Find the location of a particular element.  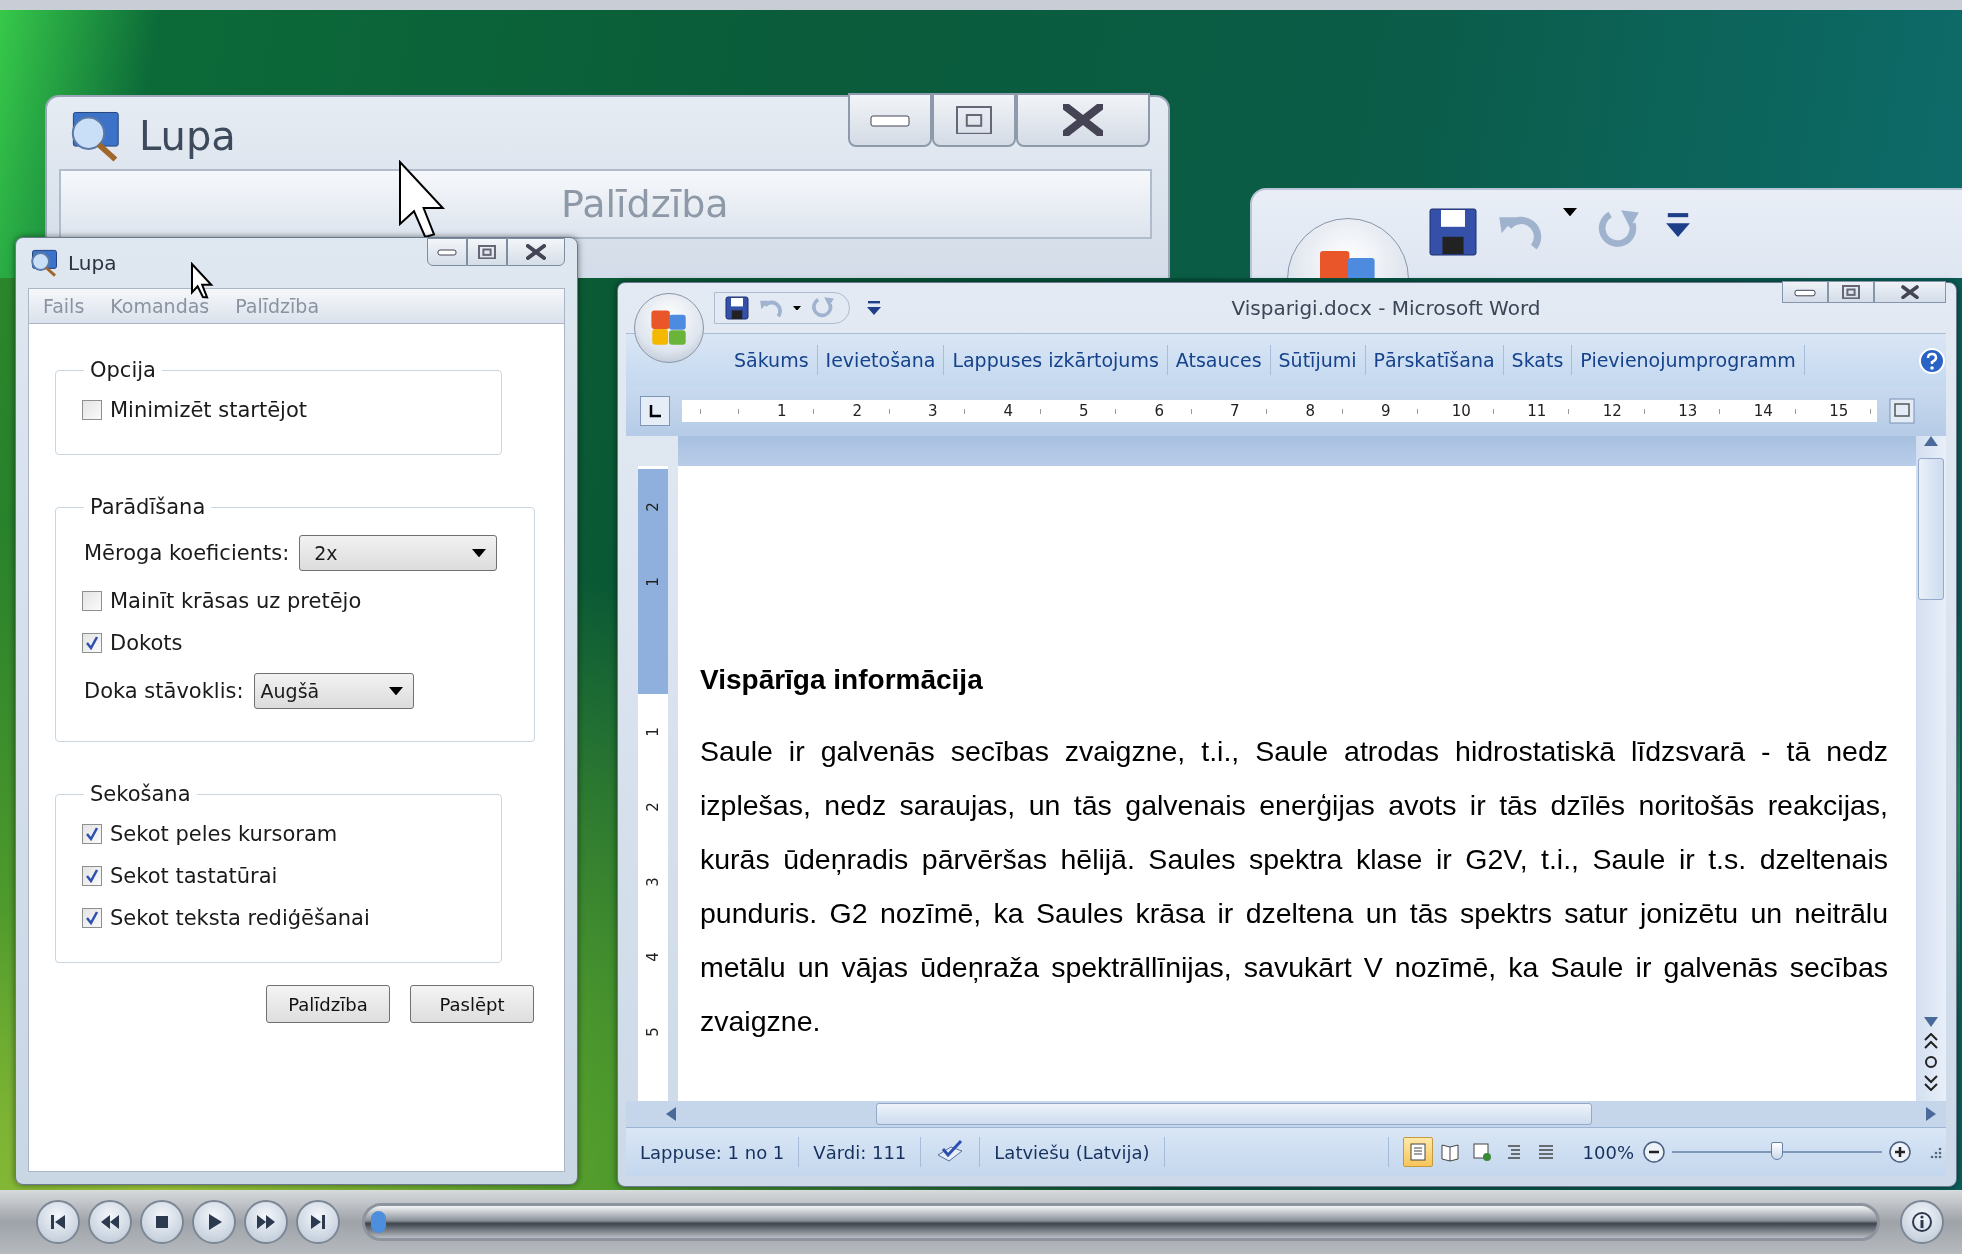

info-icon is located at coordinates (1922, 1222).